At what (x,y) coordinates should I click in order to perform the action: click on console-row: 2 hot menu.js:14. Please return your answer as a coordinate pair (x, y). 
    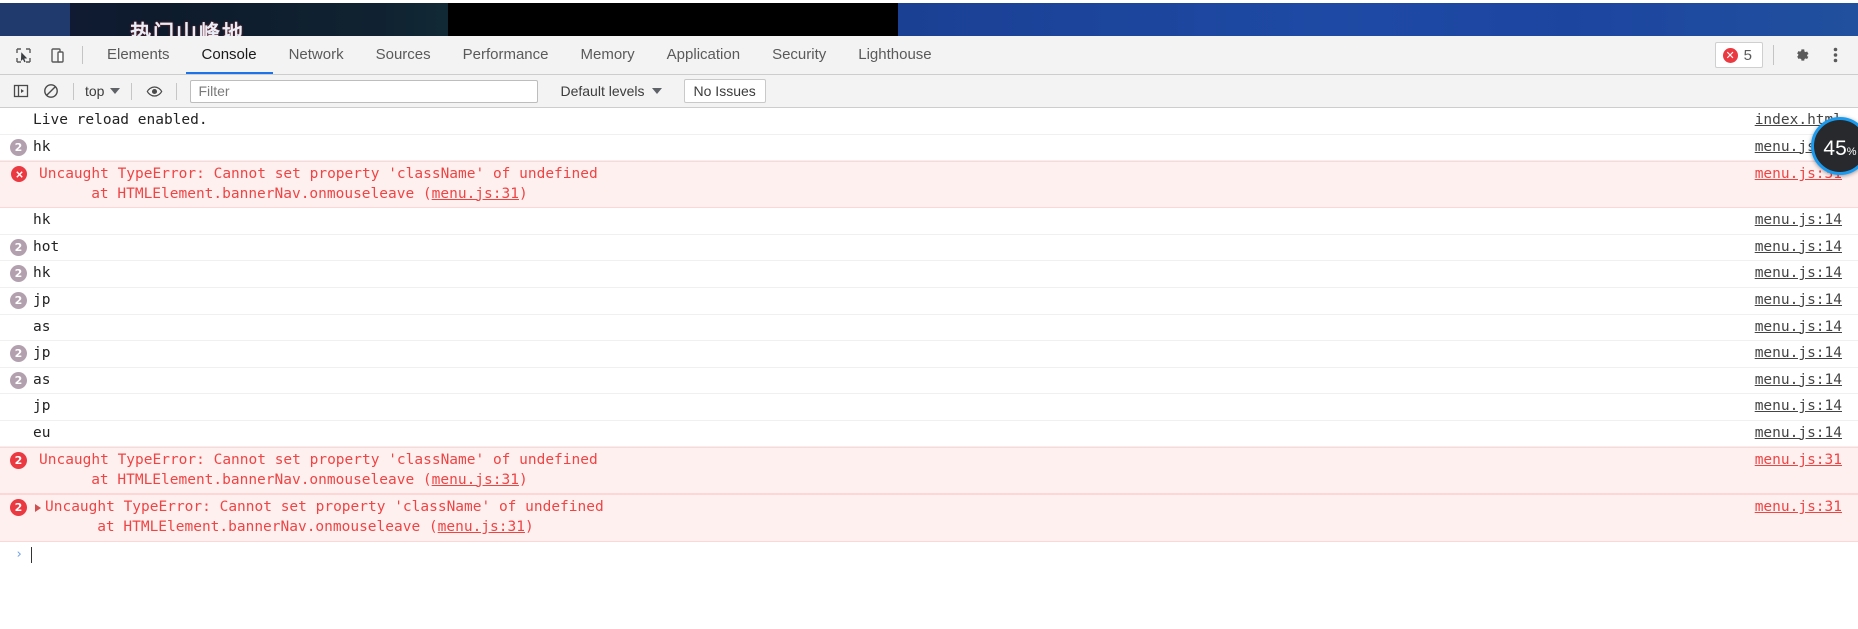
    Looking at the image, I should click on (929, 248).